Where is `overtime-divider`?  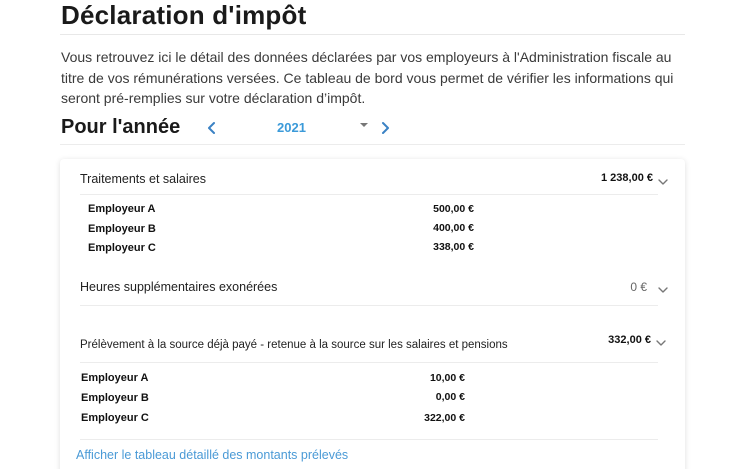
overtime-divider is located at coordinates (369, 305).